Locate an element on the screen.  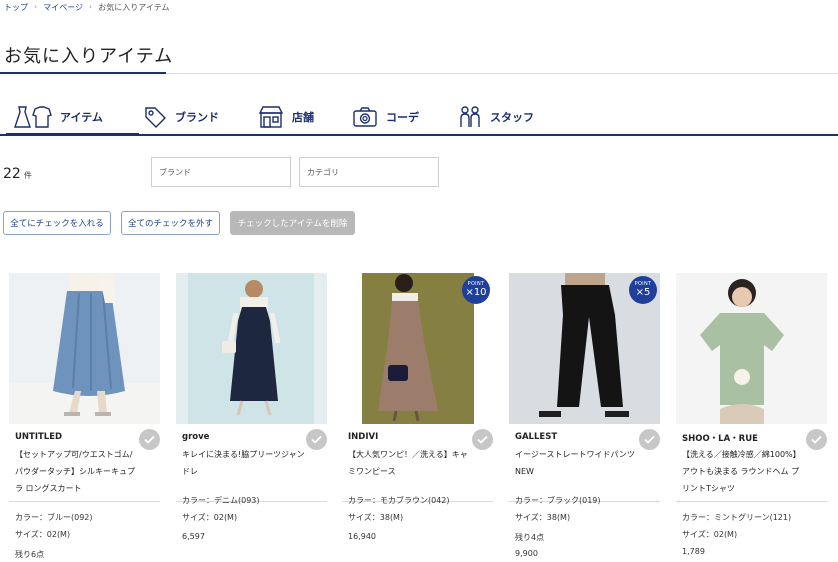
uncheck-all-button: 全てのチェックを外す is located at coordinates (170, 223).